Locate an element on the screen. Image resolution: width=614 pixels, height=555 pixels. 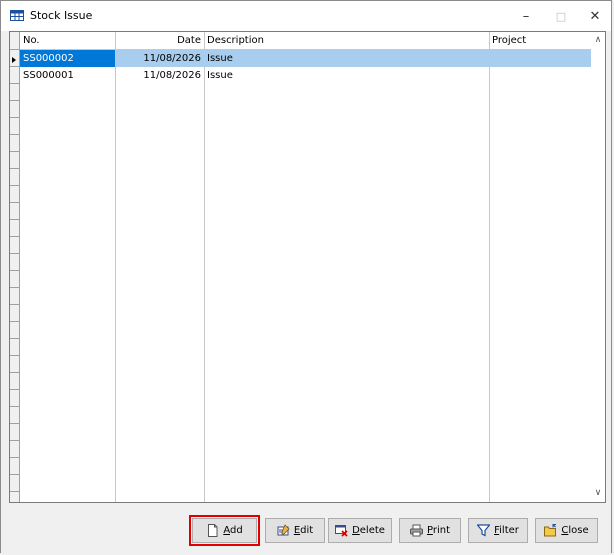
cell-no: SS000002 is located at coordinates (67, 58).